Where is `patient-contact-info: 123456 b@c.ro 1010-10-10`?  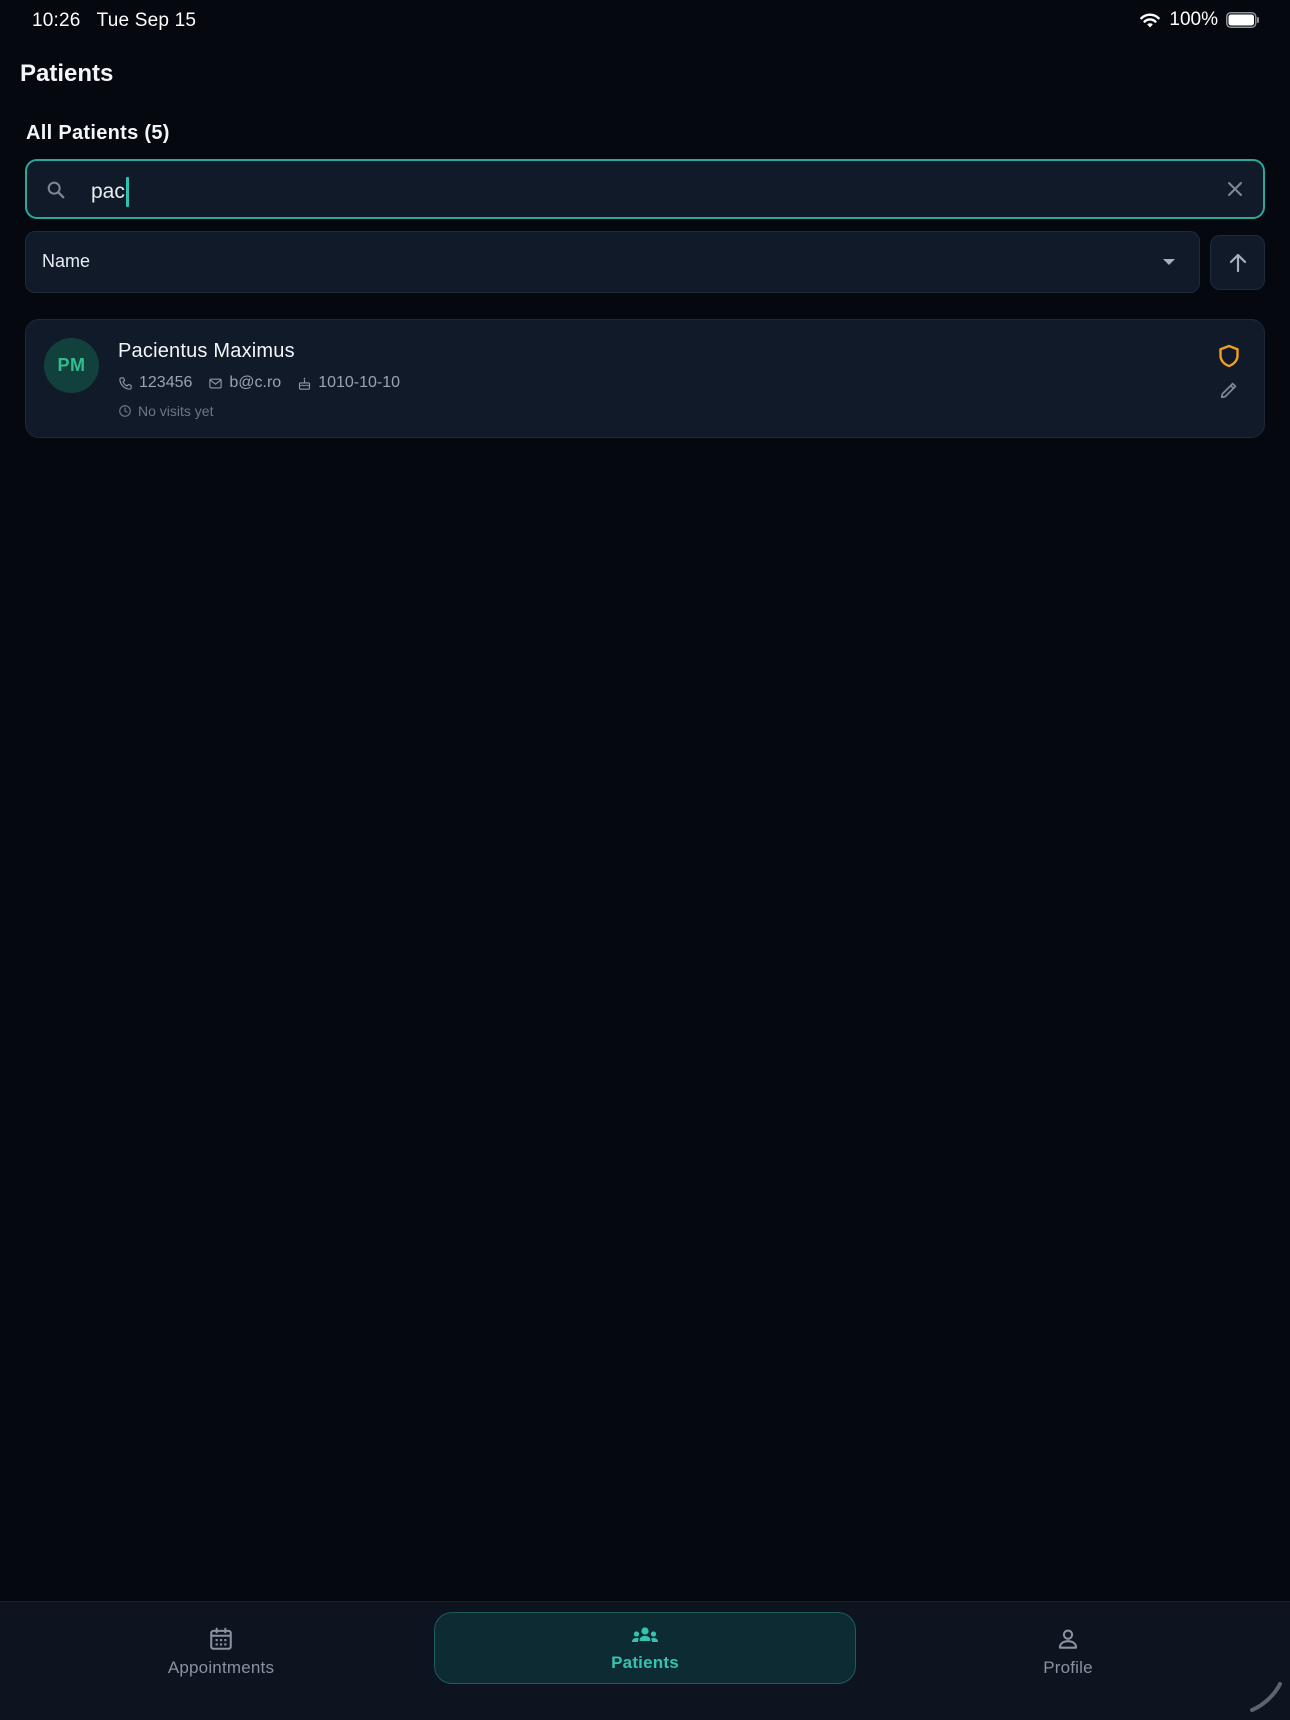
patient-contact-info: 123456 b@c.ro 1010-10-10 is located at coordinates (267, 383).